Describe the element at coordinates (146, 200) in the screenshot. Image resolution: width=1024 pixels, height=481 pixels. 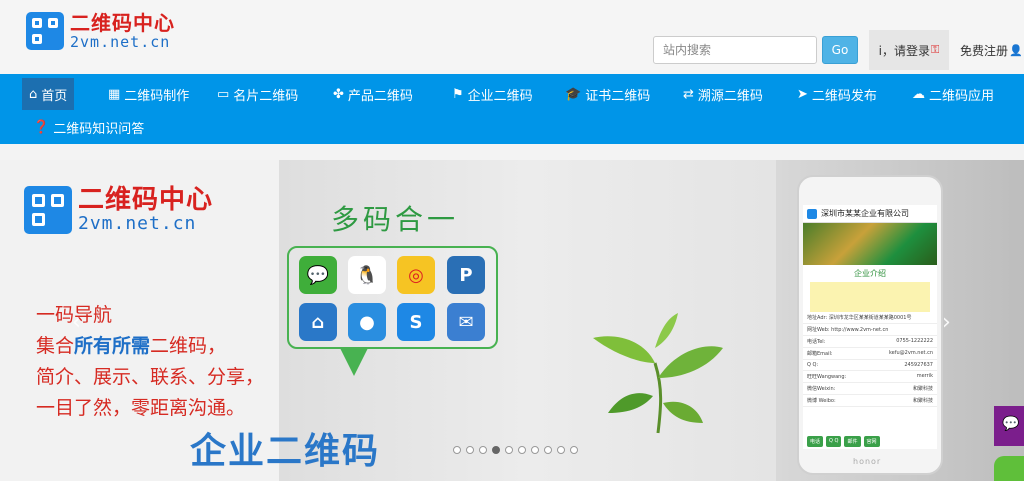
I see `banner-logo-cn: 二维码中心` at that location.